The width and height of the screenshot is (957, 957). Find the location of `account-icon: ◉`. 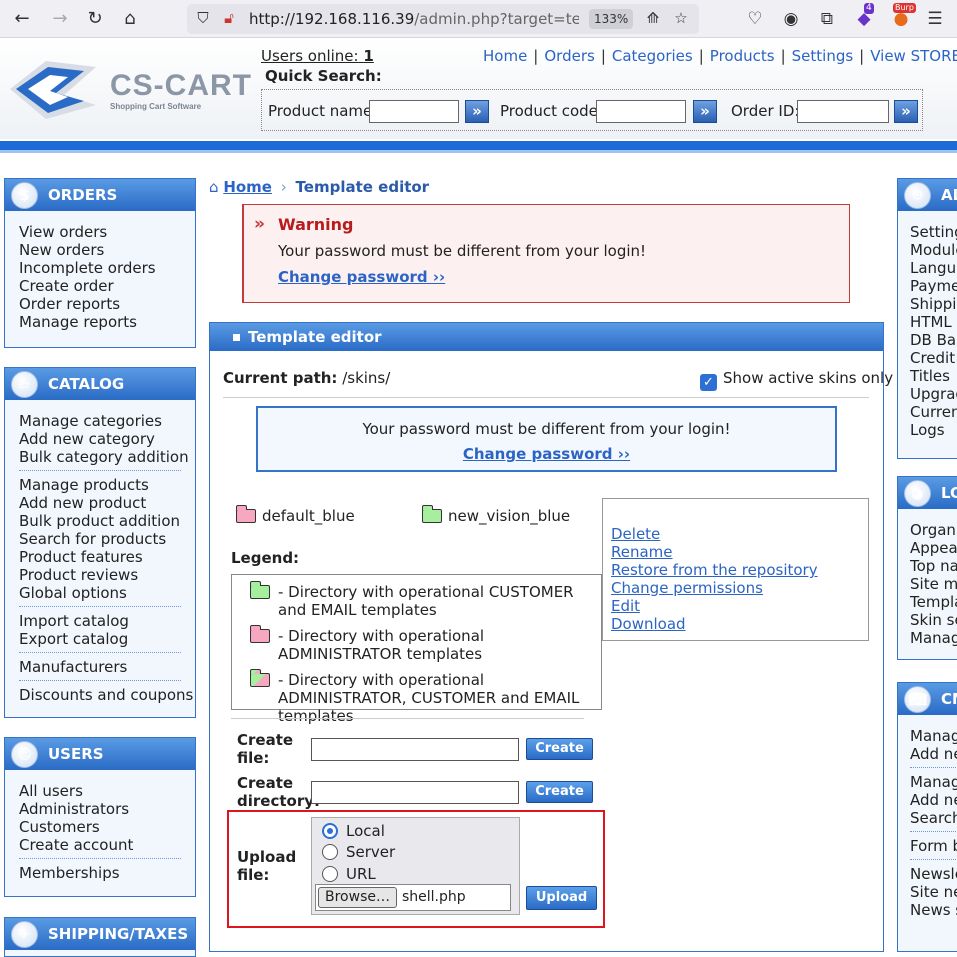

account-icon: ◉ is located at coordinates (791, 19).